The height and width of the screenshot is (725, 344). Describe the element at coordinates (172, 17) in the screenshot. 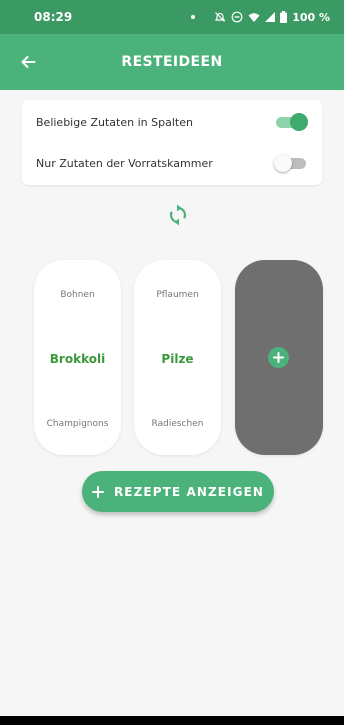

I see `status-bar: 08:29 100 %` at that location.